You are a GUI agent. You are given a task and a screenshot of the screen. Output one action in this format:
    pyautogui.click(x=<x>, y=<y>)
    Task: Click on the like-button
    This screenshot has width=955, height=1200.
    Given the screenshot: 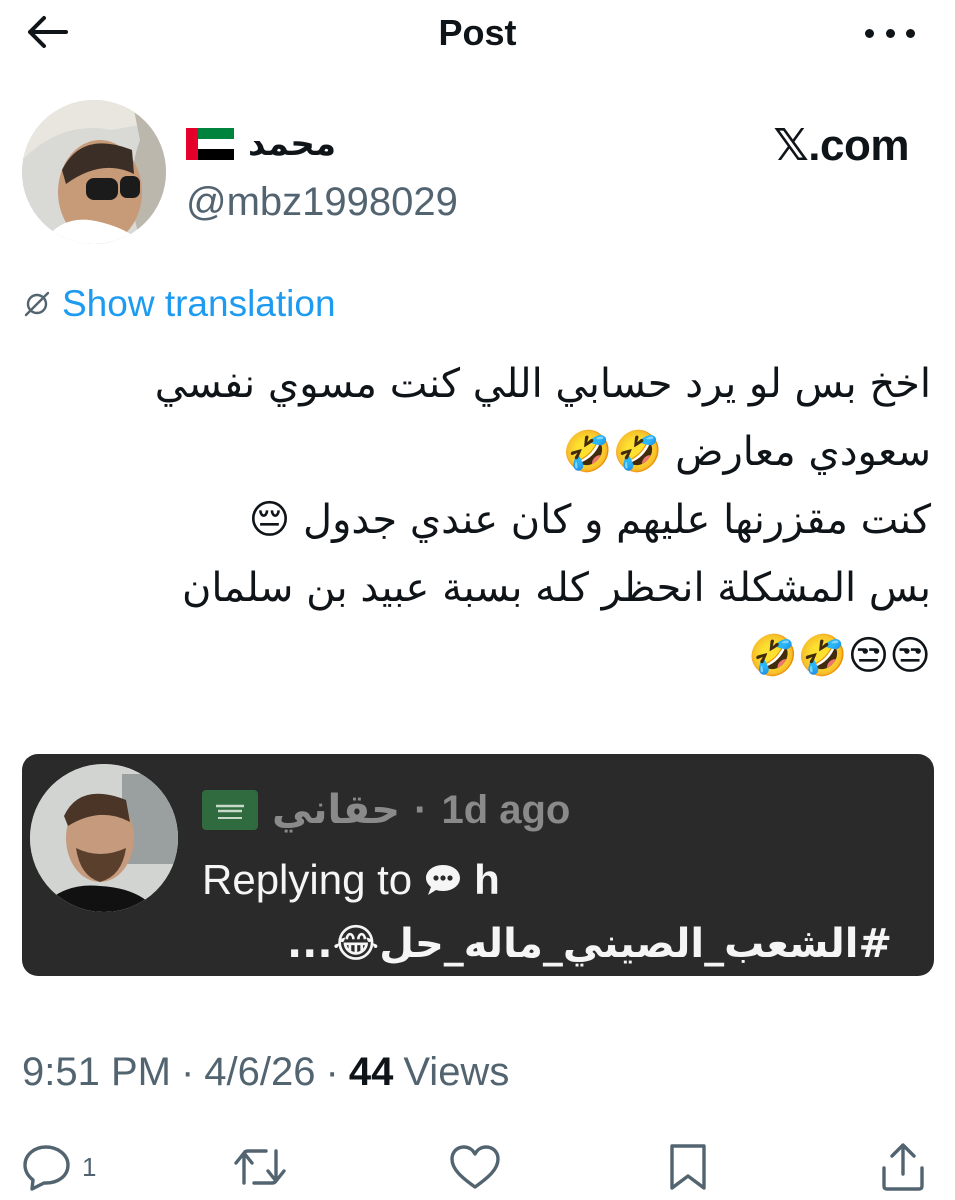 What is the action you would take?
    pyautogui.click(x=475, y=1167)
    